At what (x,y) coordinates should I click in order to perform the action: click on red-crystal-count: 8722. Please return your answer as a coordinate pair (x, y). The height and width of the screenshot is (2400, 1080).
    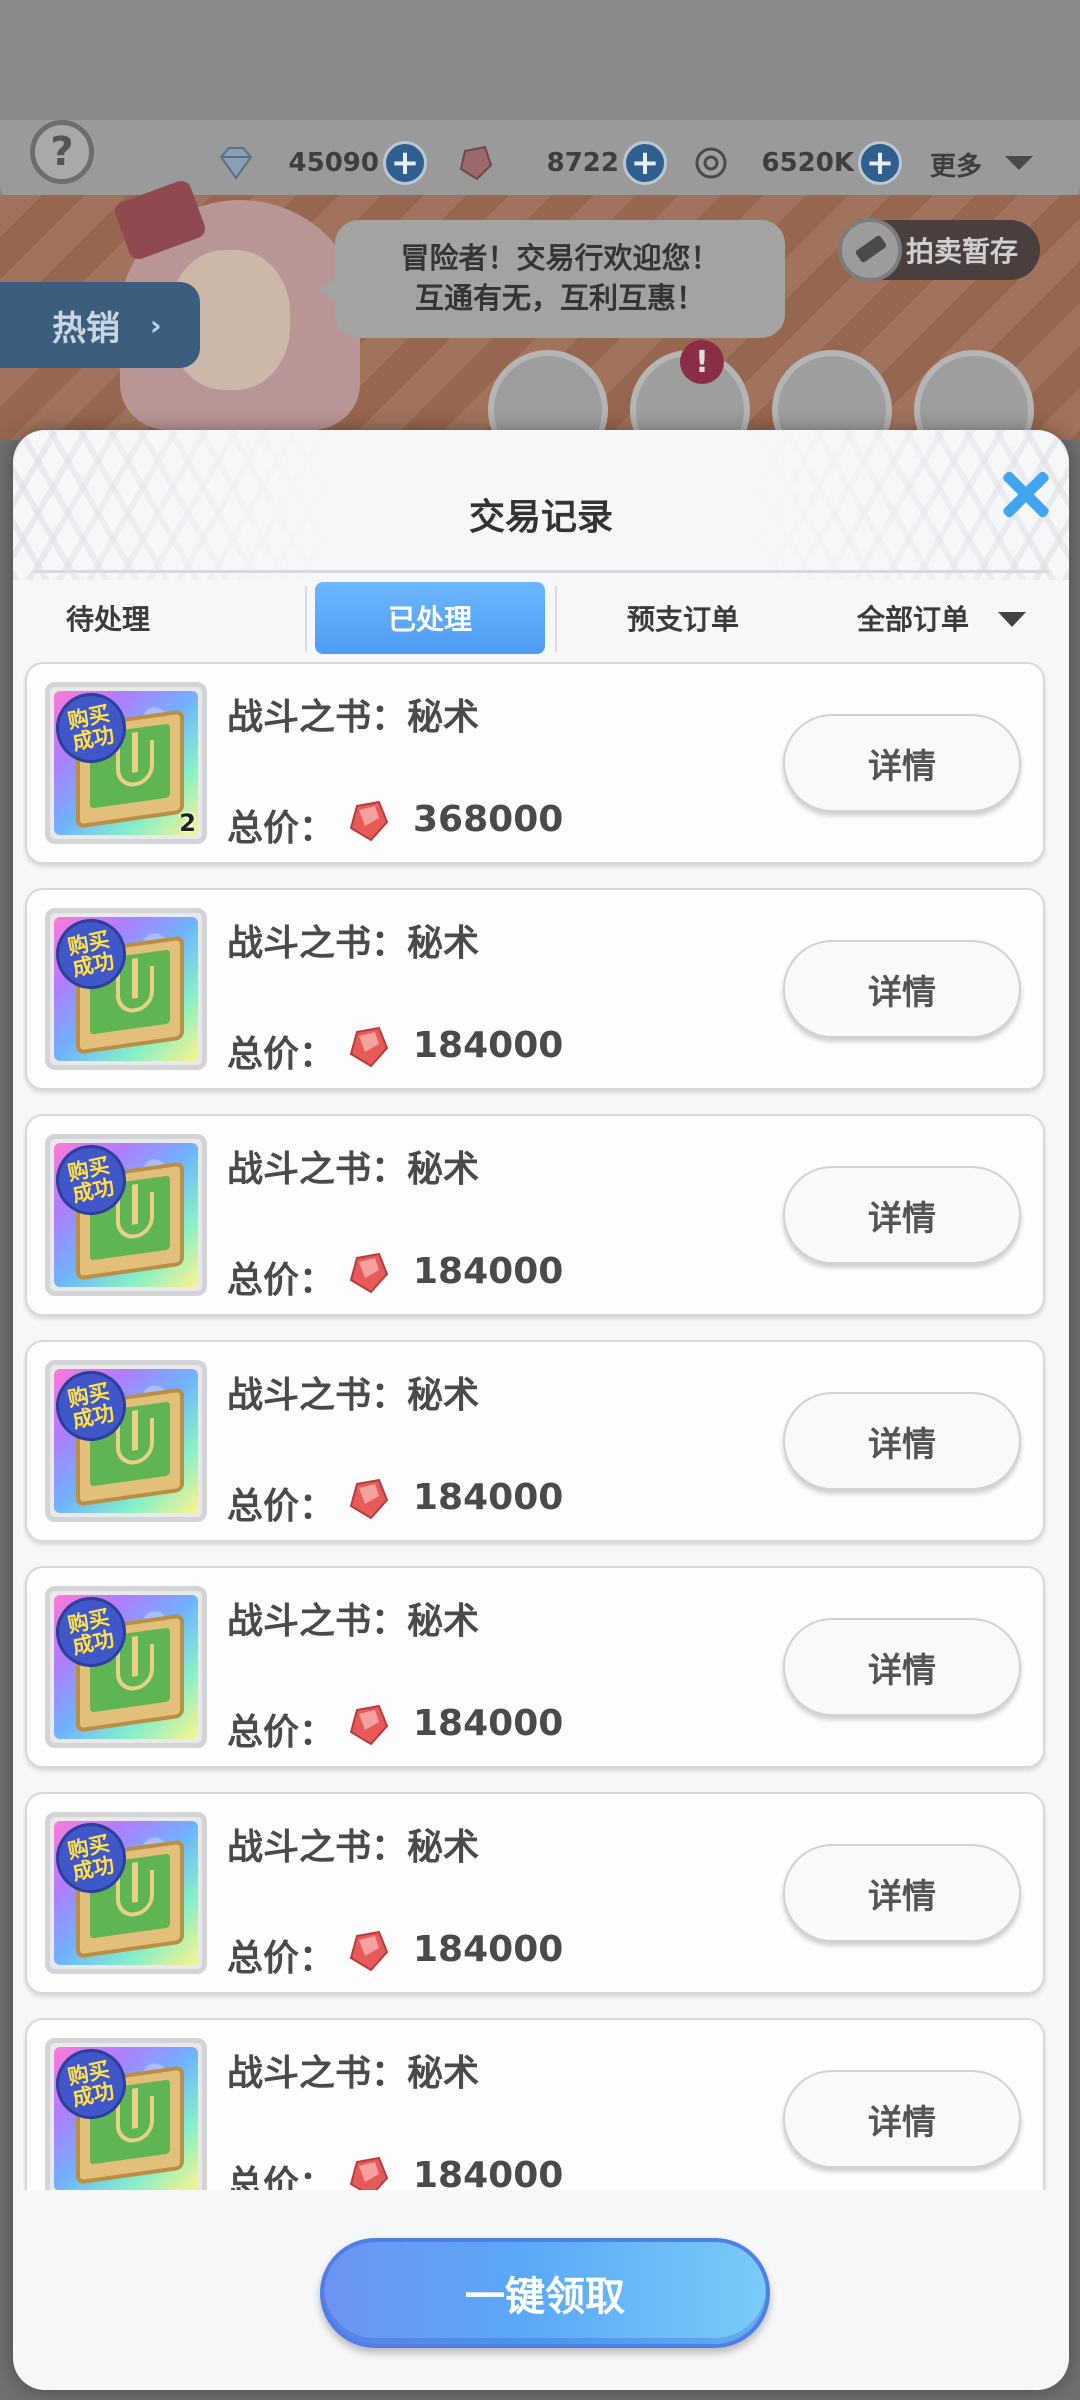
    Looking at the image, I should click on (582, 163).